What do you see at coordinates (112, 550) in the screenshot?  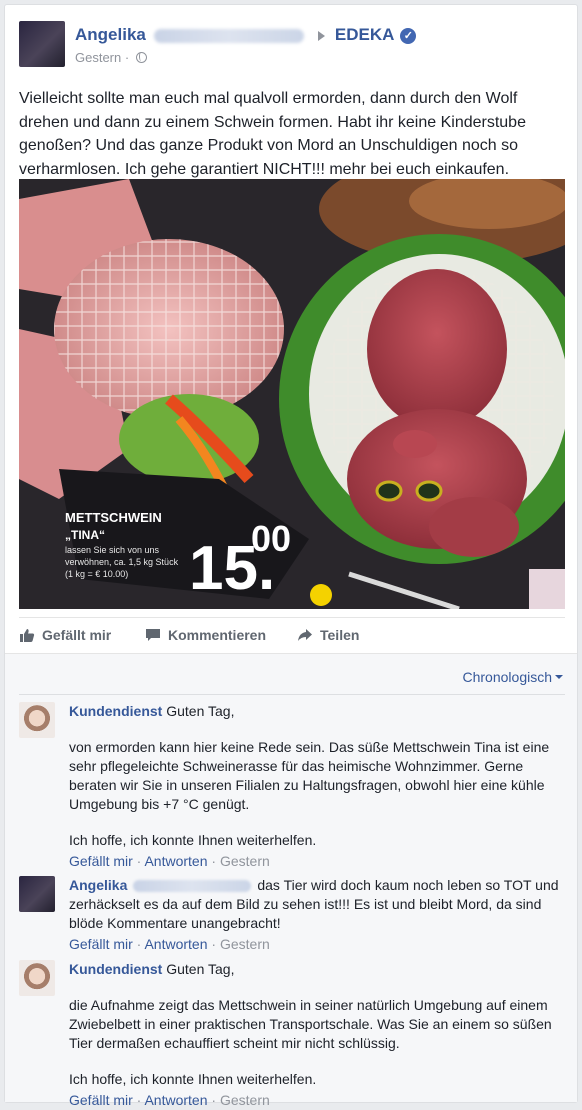 I see `product-desc-1: lassen Sie sich von uns` at bounding box center [112, 550].